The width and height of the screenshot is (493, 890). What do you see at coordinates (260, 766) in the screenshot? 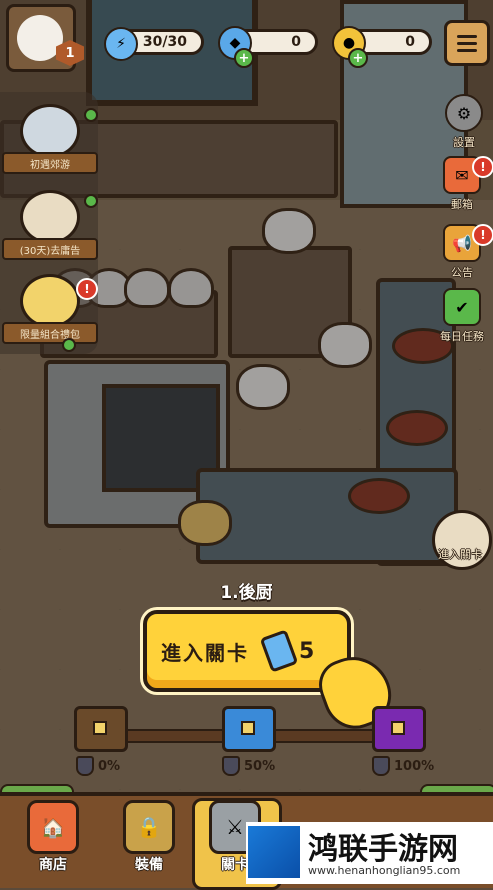
I see `milestone-label: 50%` at bounding box center [260, 766].